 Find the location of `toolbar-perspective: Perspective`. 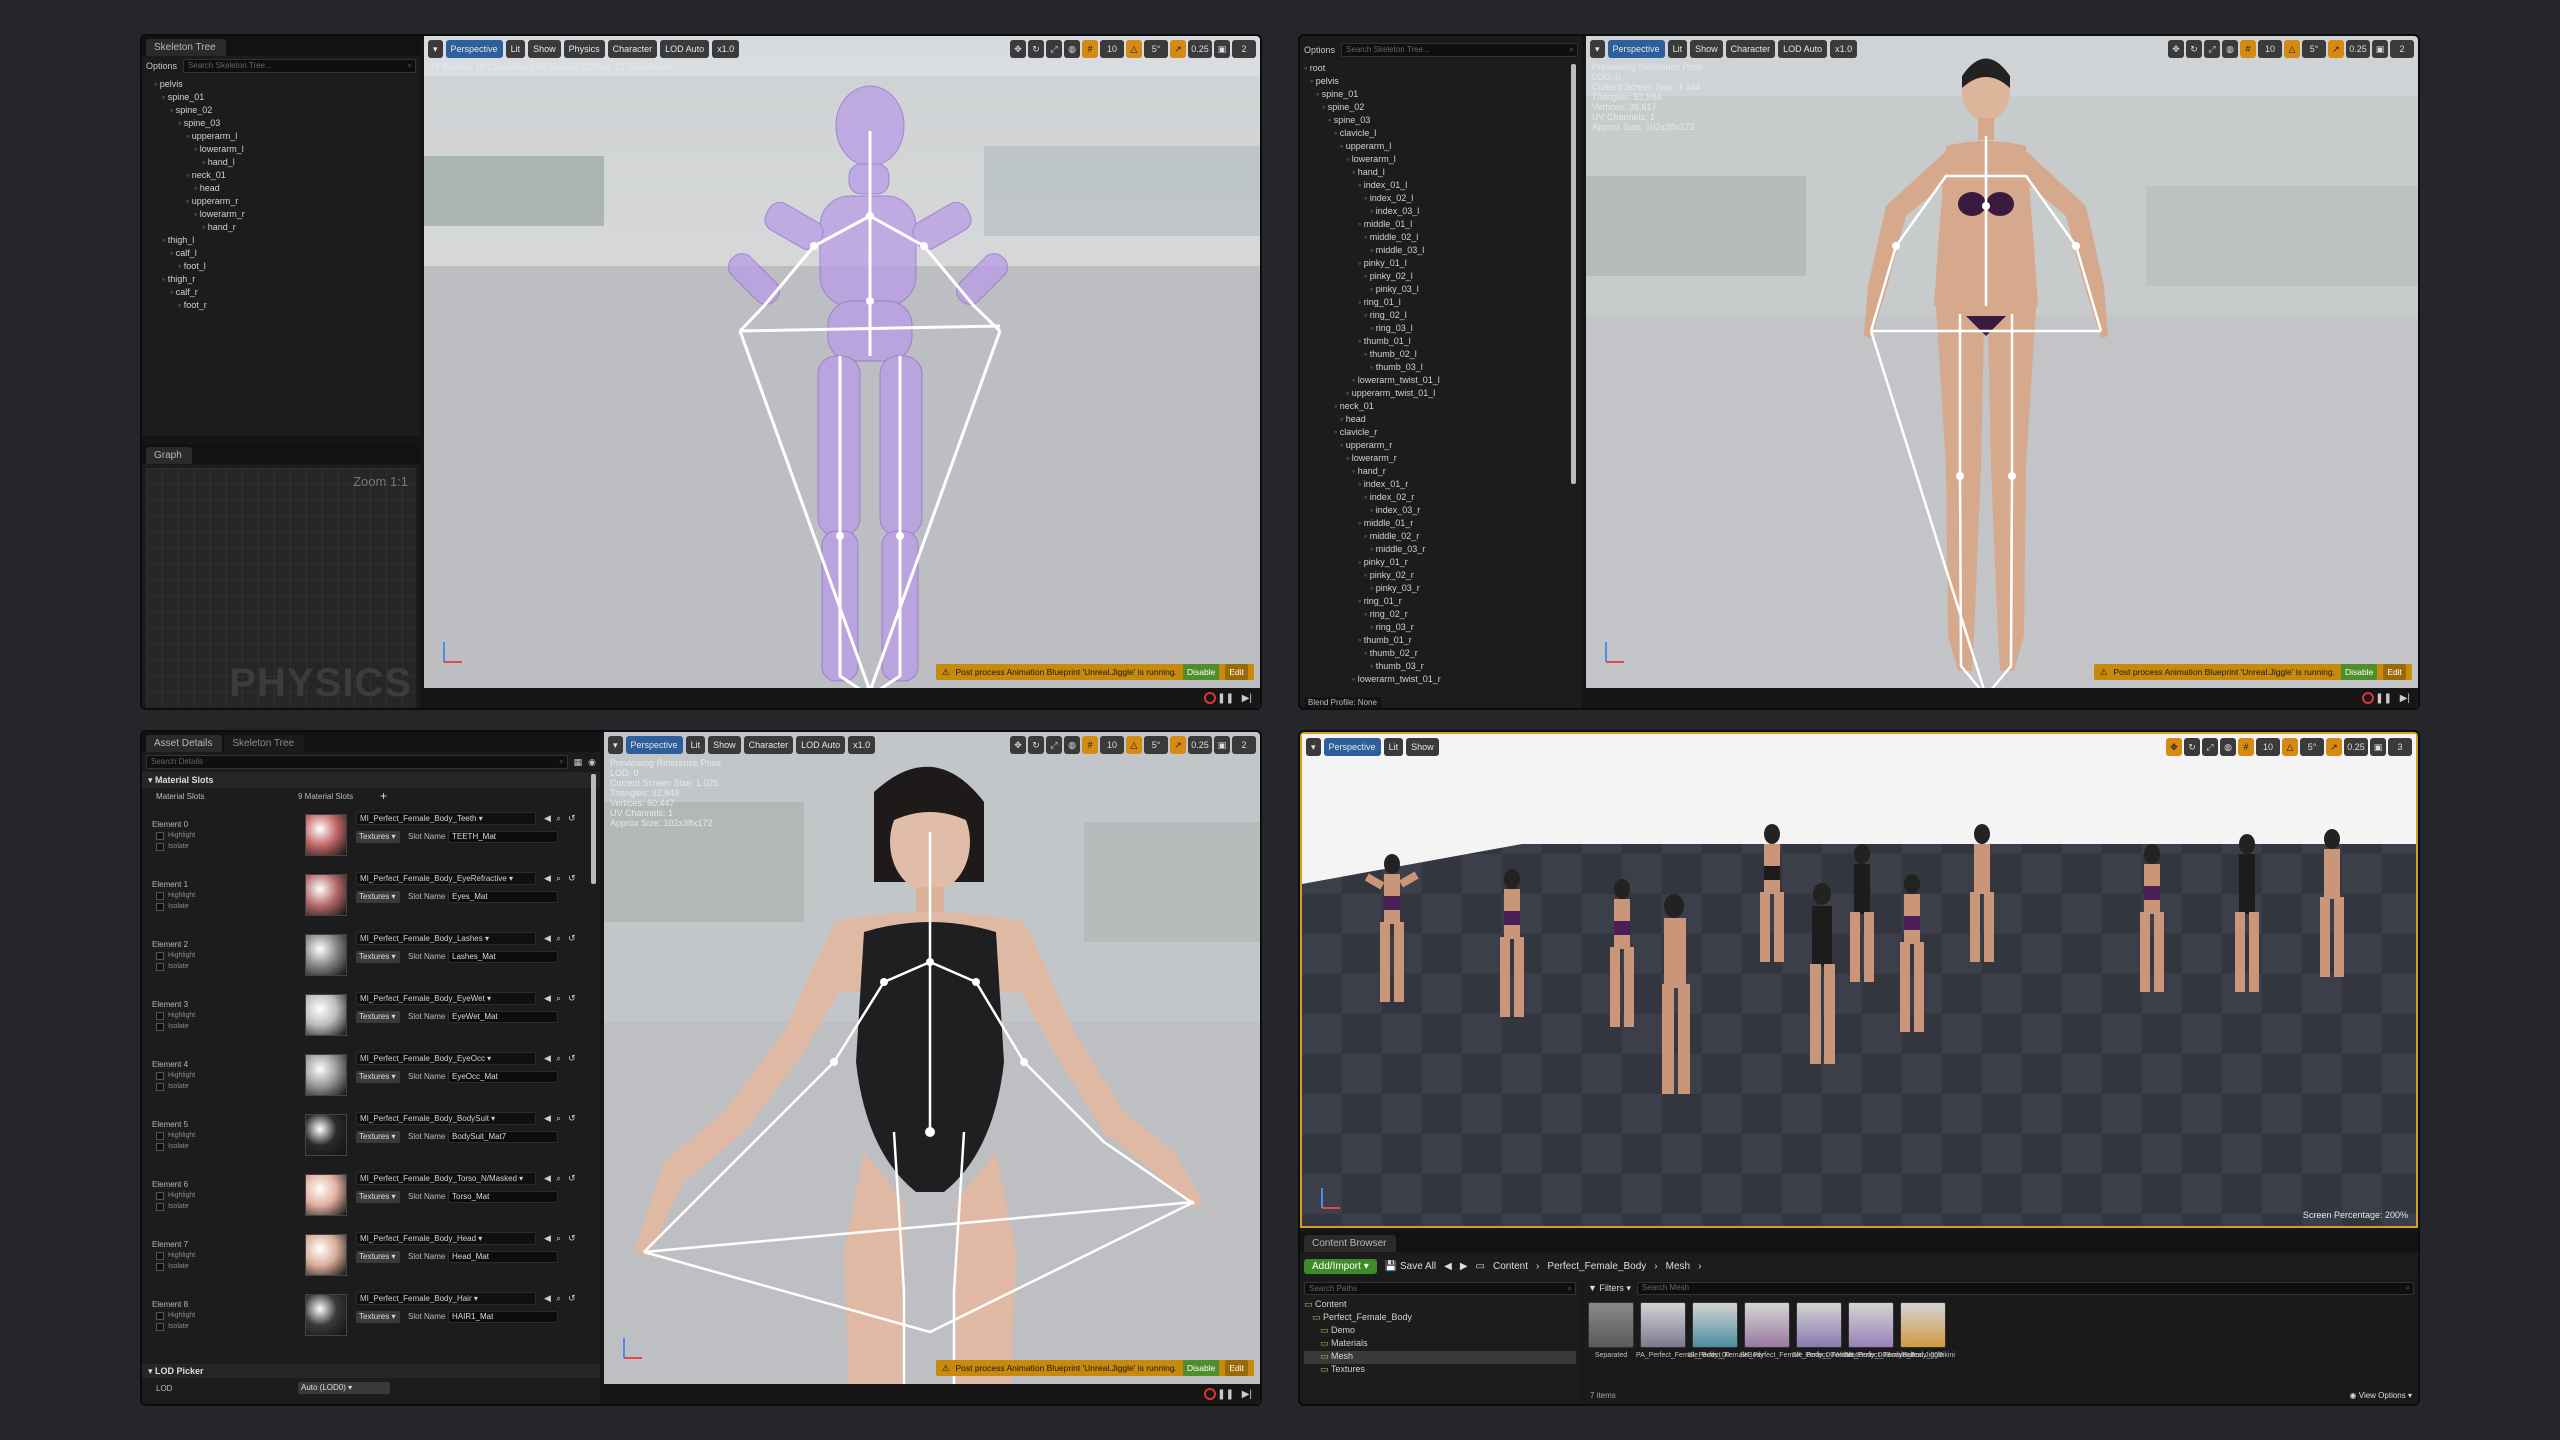

toolbar-perspective: Perspective is located at coordinates (1352, 747).